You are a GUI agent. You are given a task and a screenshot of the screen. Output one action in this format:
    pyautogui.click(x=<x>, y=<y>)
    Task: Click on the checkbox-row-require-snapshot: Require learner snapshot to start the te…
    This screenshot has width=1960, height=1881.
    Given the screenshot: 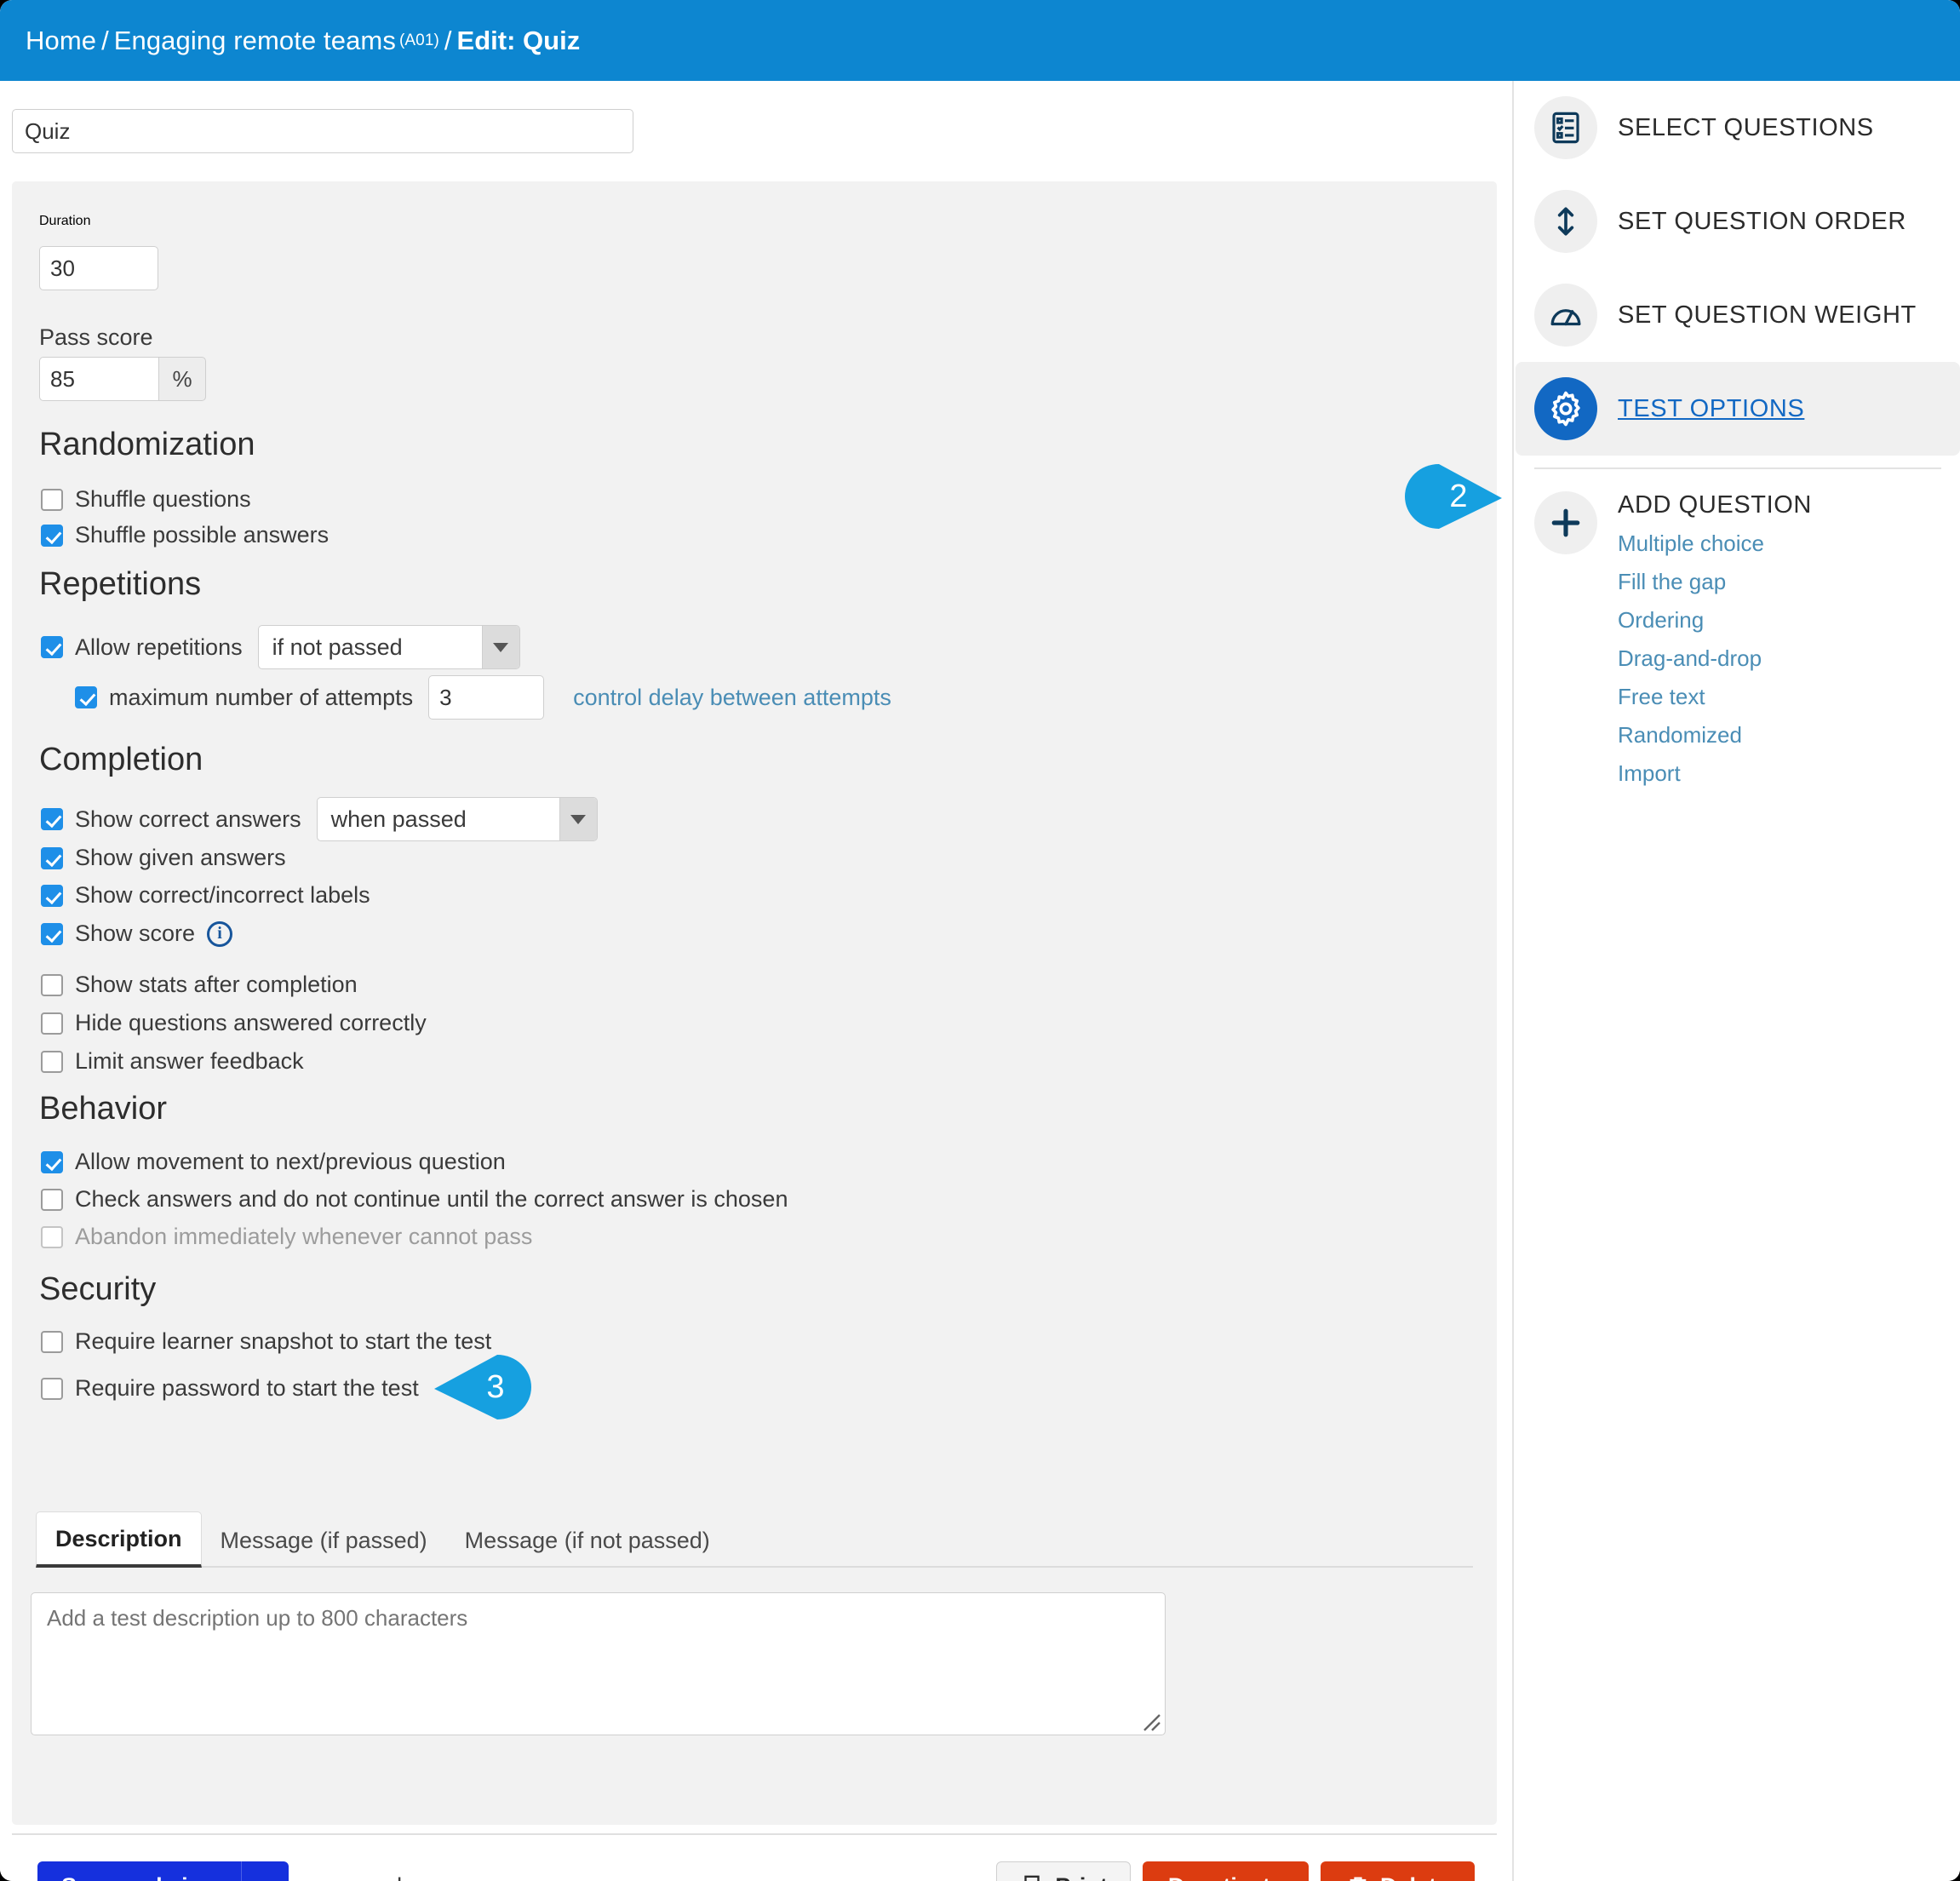 What is the action you would take?
    pyautogui.click(x=266, y=1342)
    